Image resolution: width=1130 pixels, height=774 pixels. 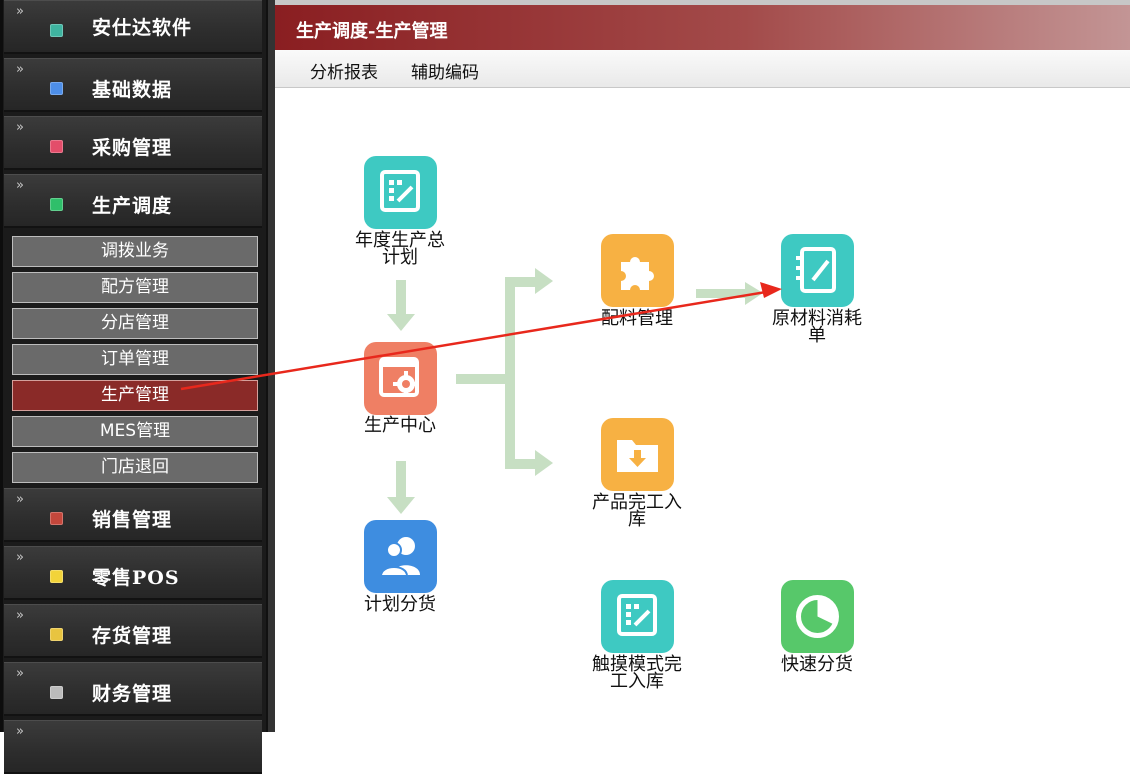 I want to click on node-product-warehousing: 产品完工入库, so click(x=637, y=474).